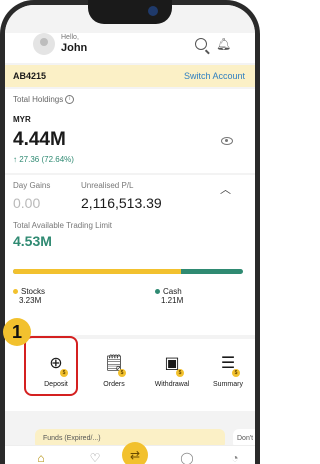  Describe the element at coordinates (41, 457) in the screenshot. I see `home-icon: ⌂` at that location.